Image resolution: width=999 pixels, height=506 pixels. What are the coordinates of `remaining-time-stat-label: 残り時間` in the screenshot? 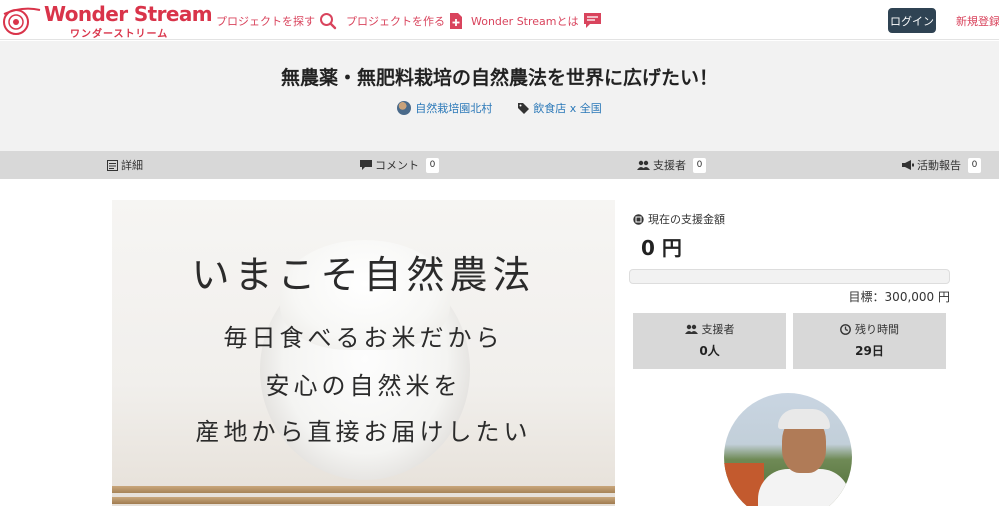 It's located at (869, 329).